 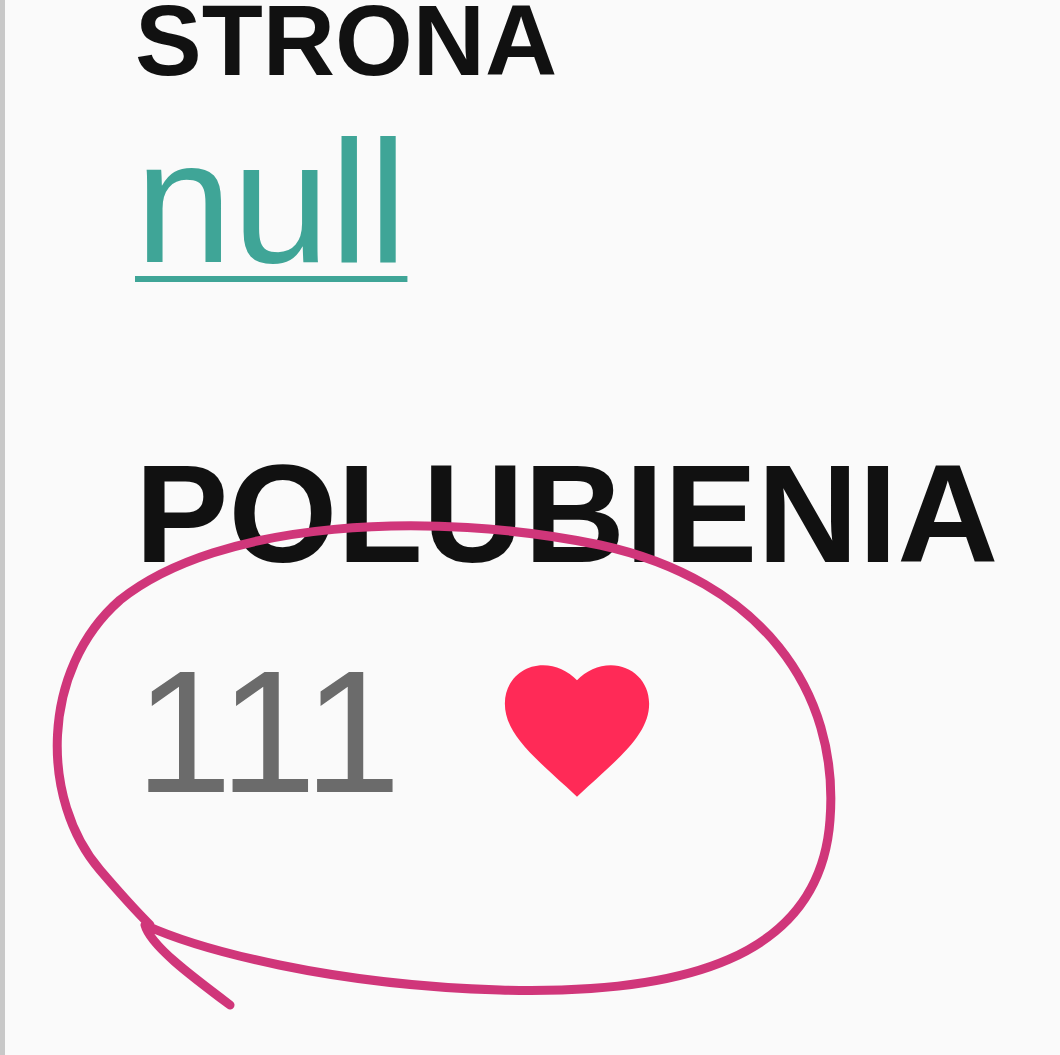 What do you see at coordinates (346, 45) in the screenshot?
I see `section-heading: STRONA` at bounding box center [346, 45].